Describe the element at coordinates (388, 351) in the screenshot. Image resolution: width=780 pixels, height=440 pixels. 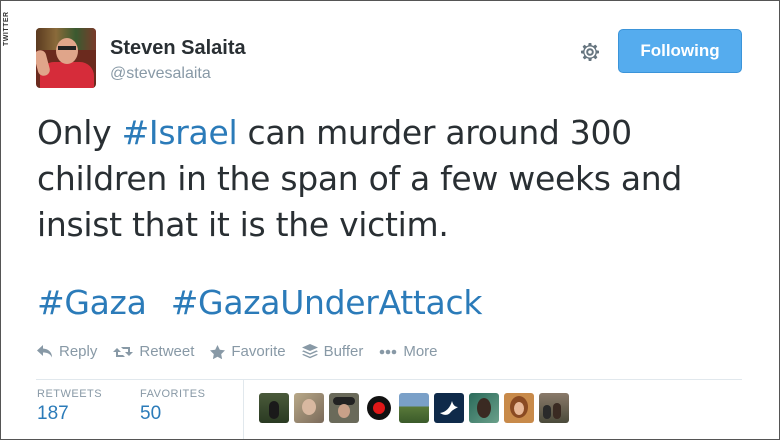
I see `more-icon` at that location.